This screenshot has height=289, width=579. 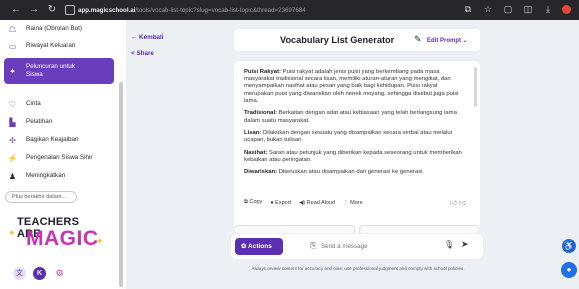 I want to click on actions-button: ✿ Actions, so click(x=259, y=246).